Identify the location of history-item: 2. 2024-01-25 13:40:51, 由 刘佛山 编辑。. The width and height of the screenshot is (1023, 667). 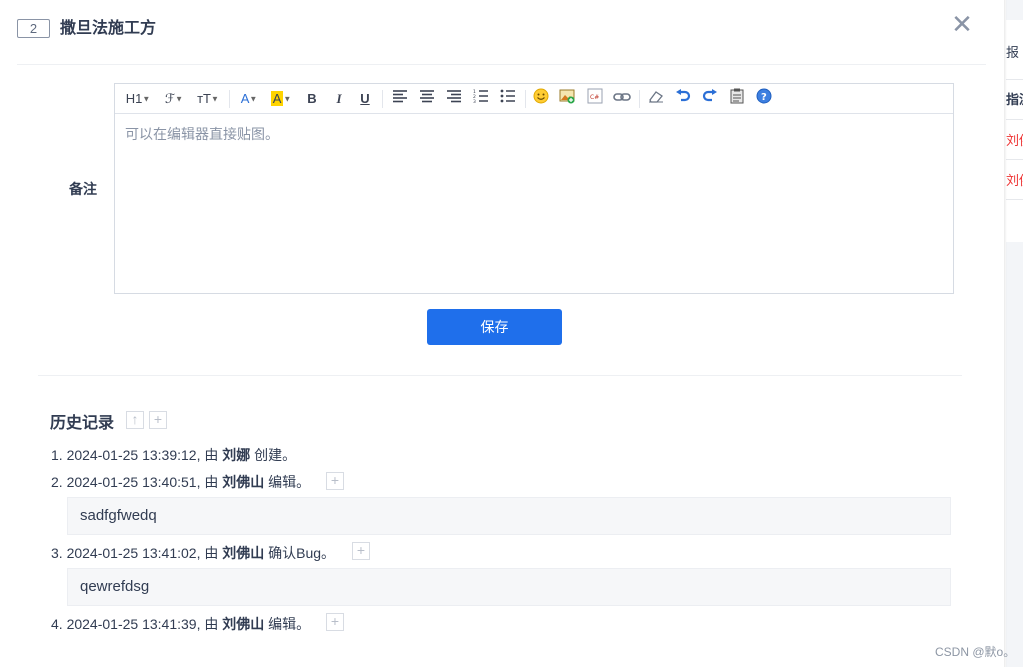
(180, 482).